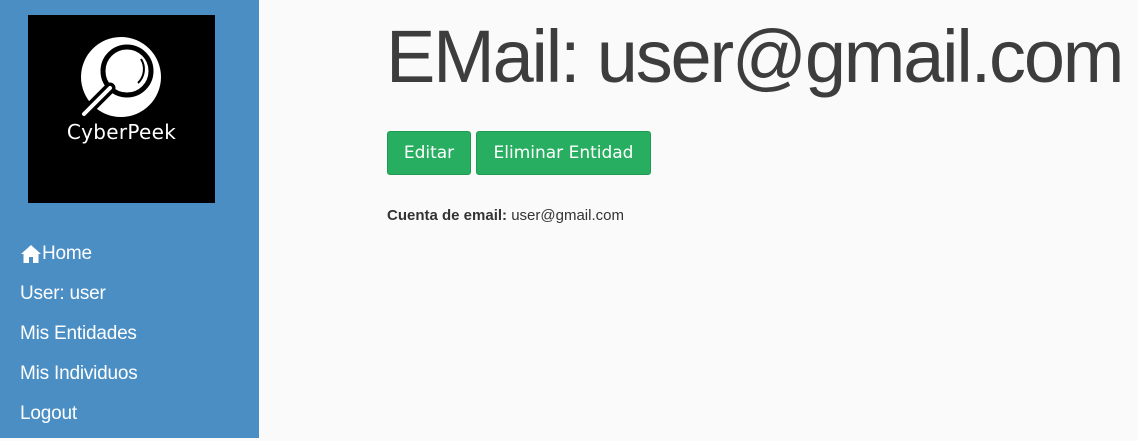 The image size is (1138, 441). I want to click on email-account-field: Cuenta de email: user@gmail.com, so click(505, 215).